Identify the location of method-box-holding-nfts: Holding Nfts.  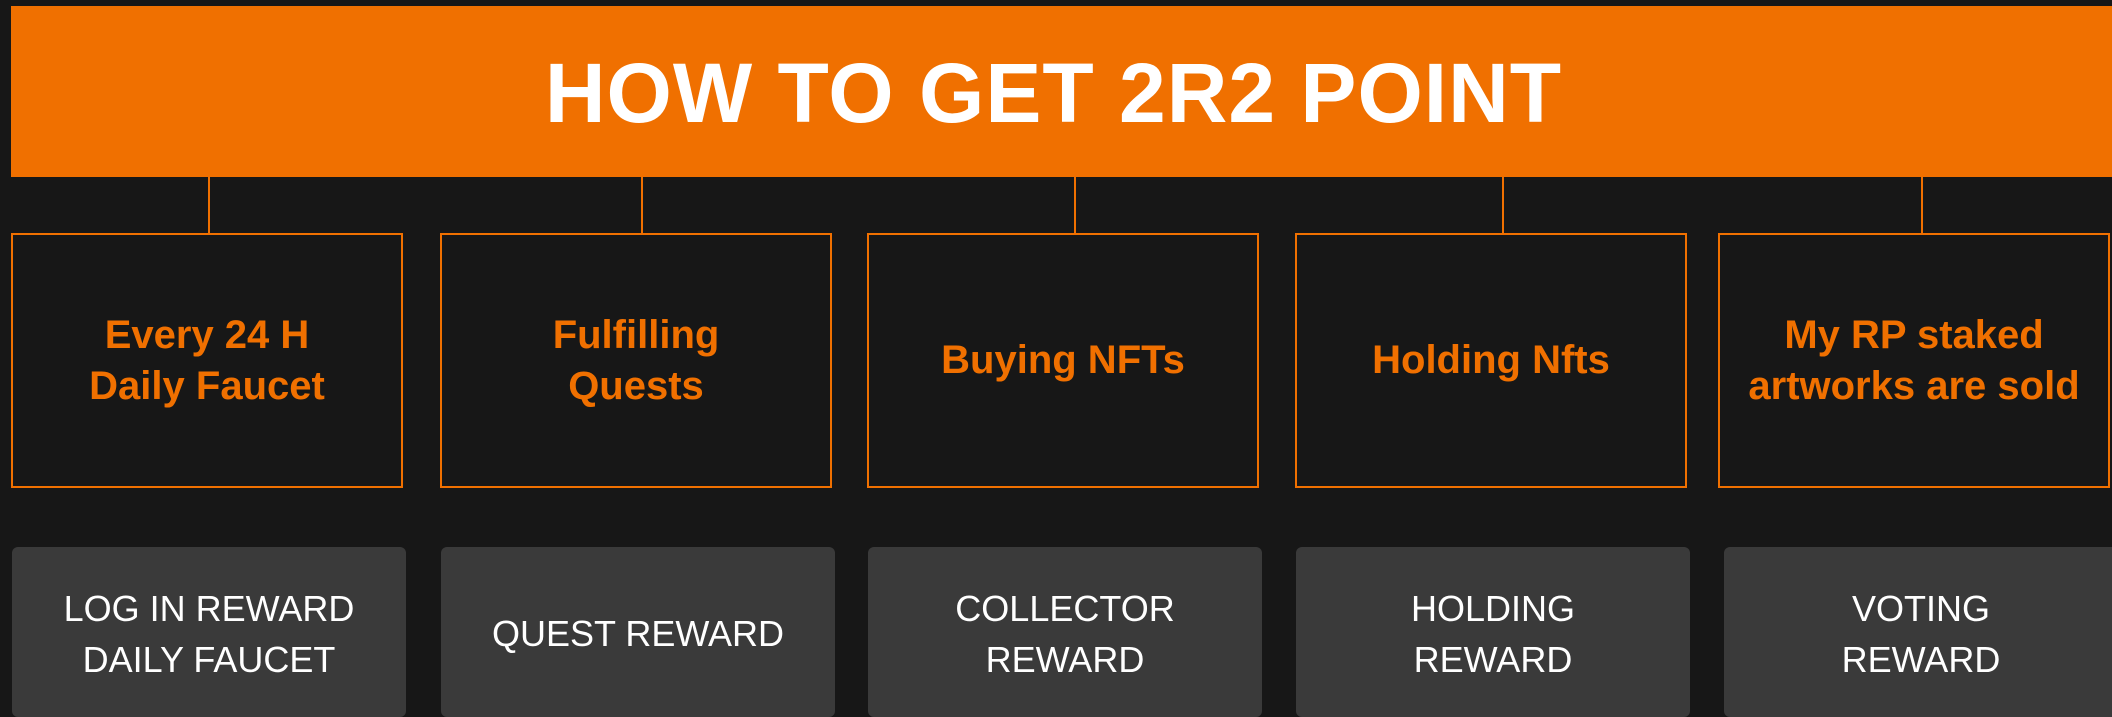
(1491, 360).